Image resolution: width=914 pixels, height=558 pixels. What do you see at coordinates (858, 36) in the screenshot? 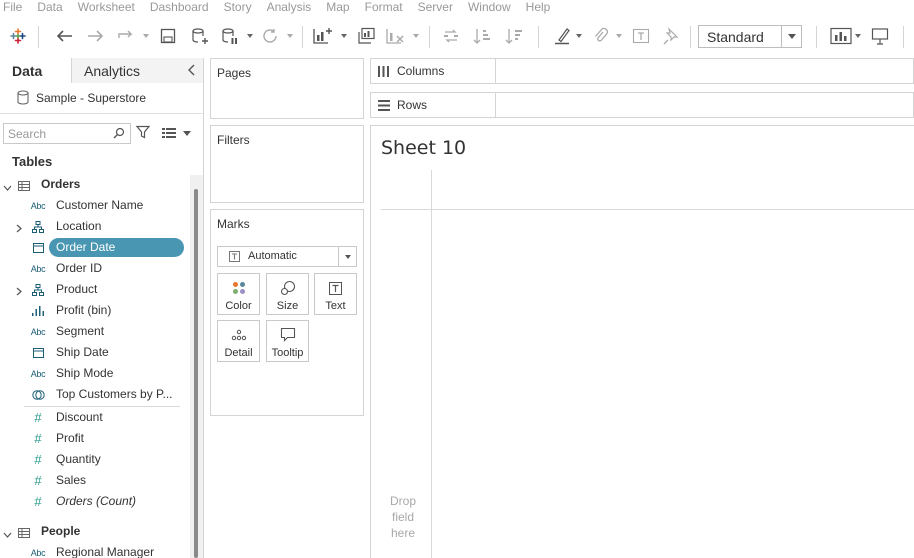
I see `show-me-dropdown-icon` at bounding box center [858, 36].